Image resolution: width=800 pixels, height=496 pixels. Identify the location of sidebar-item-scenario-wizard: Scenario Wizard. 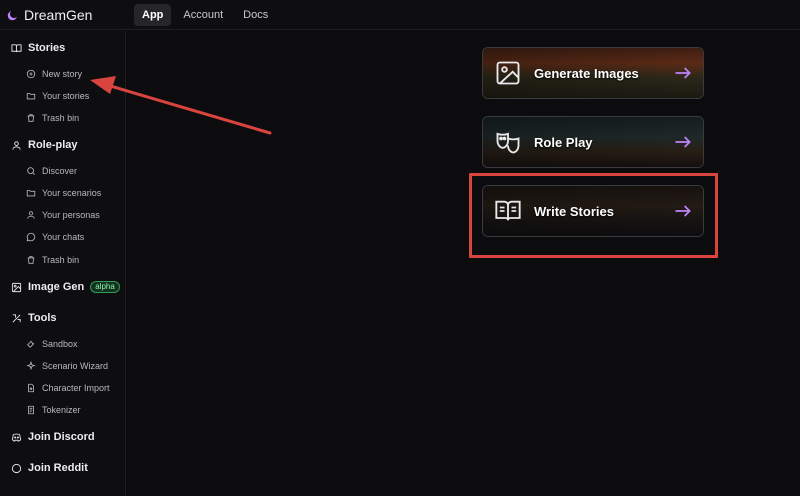
(67, 366).